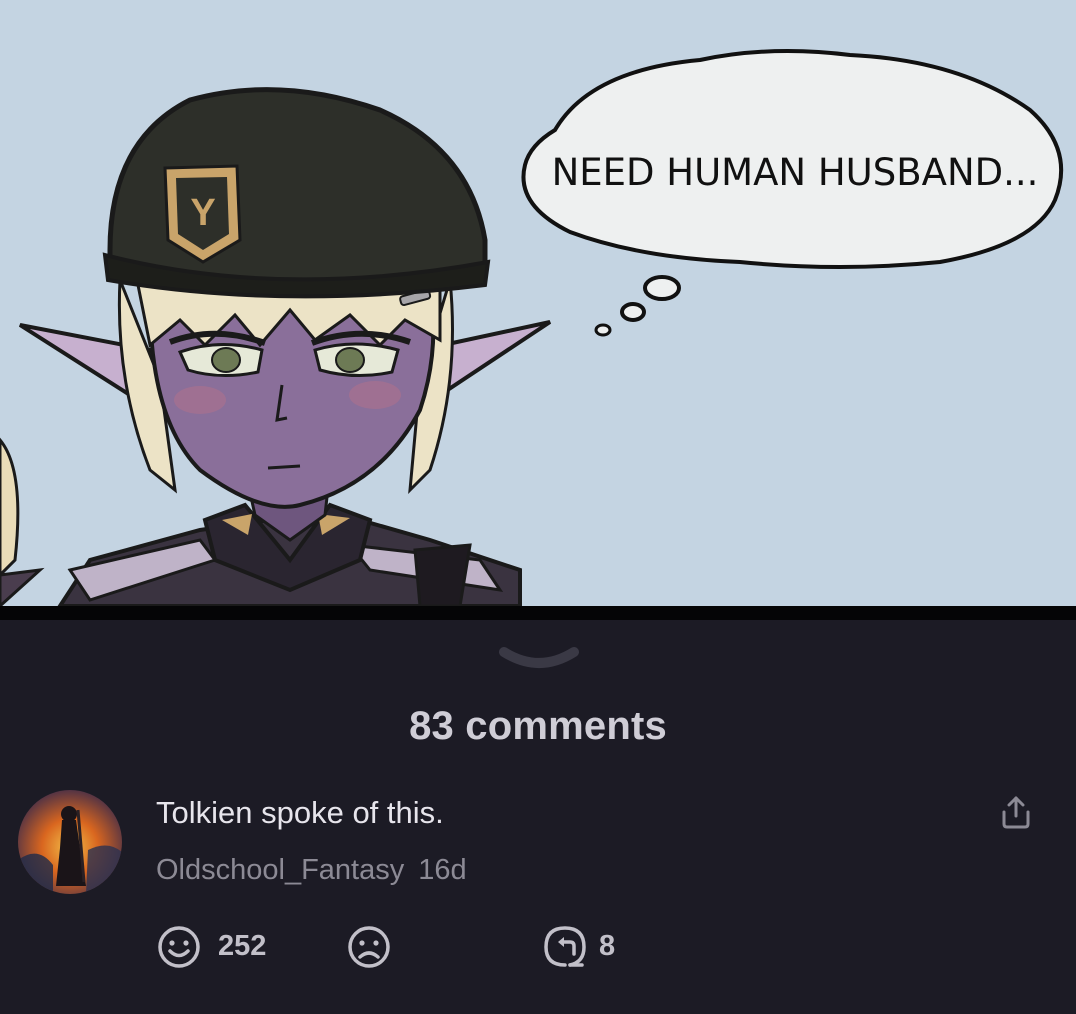 The height and width of the screenshot is (1014, 1076). Describe the element at coordinates (567, 947) in the screenshot. I see `reply-icon` at that location.